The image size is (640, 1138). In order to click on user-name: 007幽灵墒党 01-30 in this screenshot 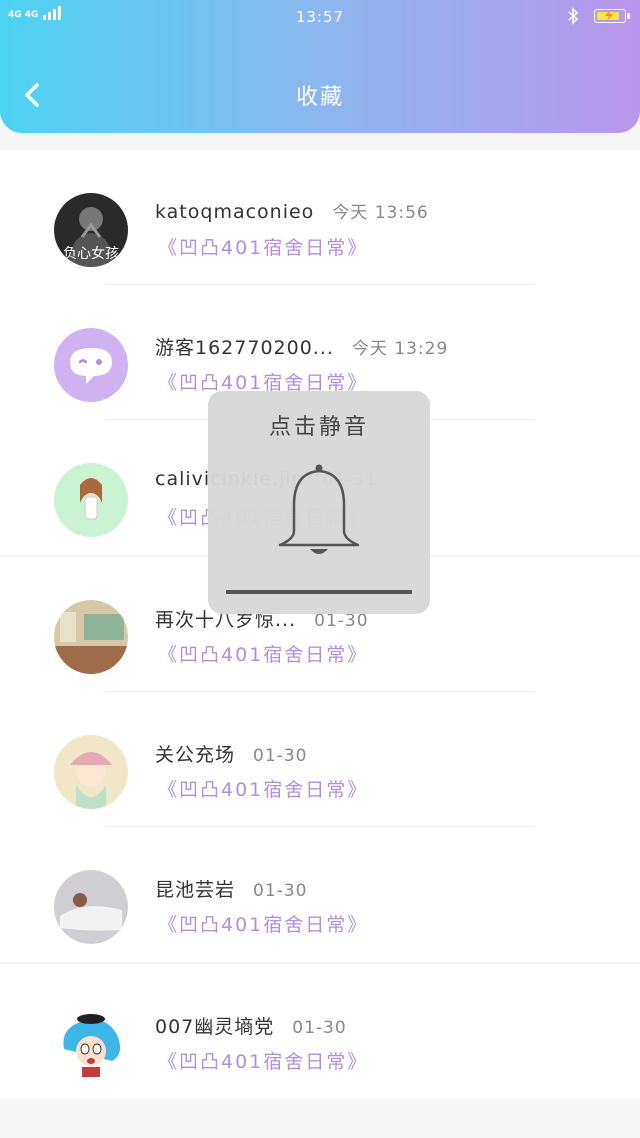, I will do `click(251, 1027)`.